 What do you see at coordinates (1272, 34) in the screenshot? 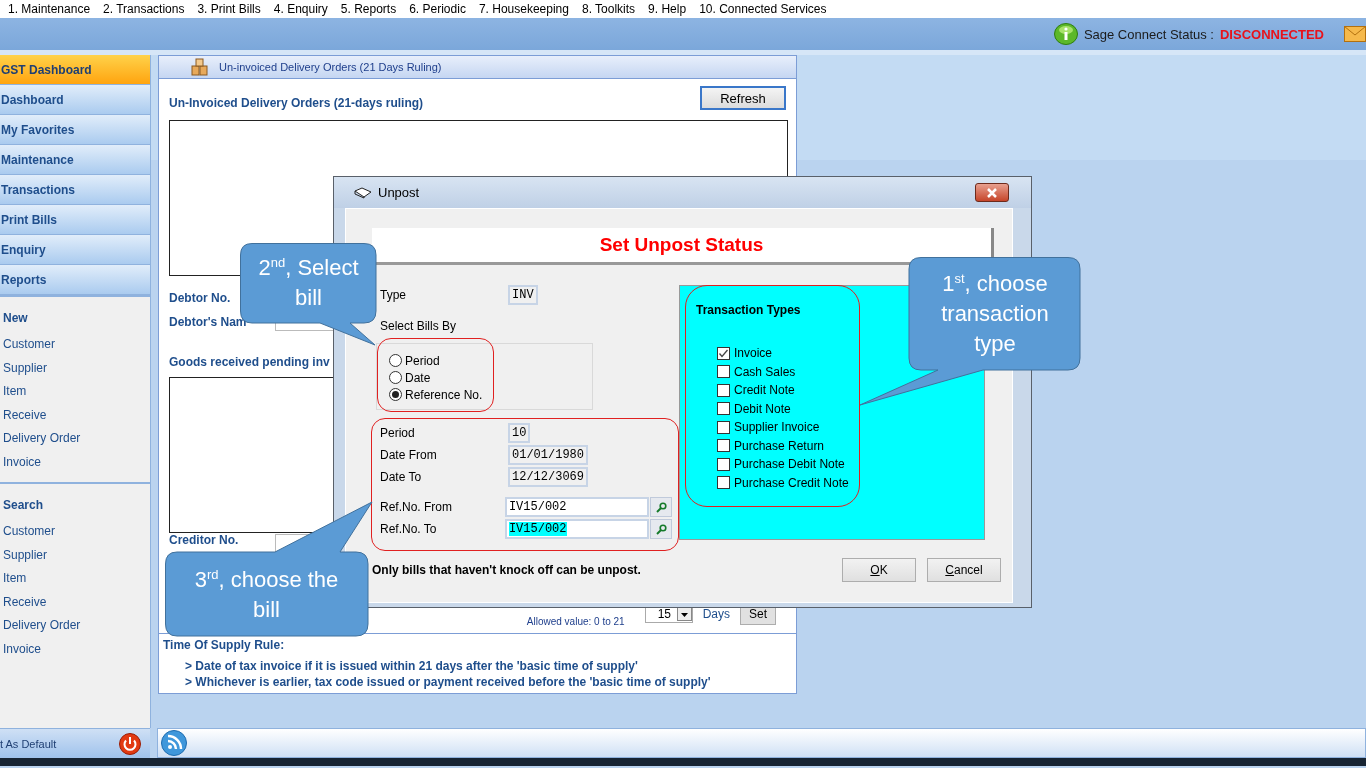
I see `status-value: DISCONNECTED` at bounding box center [1272, 34].